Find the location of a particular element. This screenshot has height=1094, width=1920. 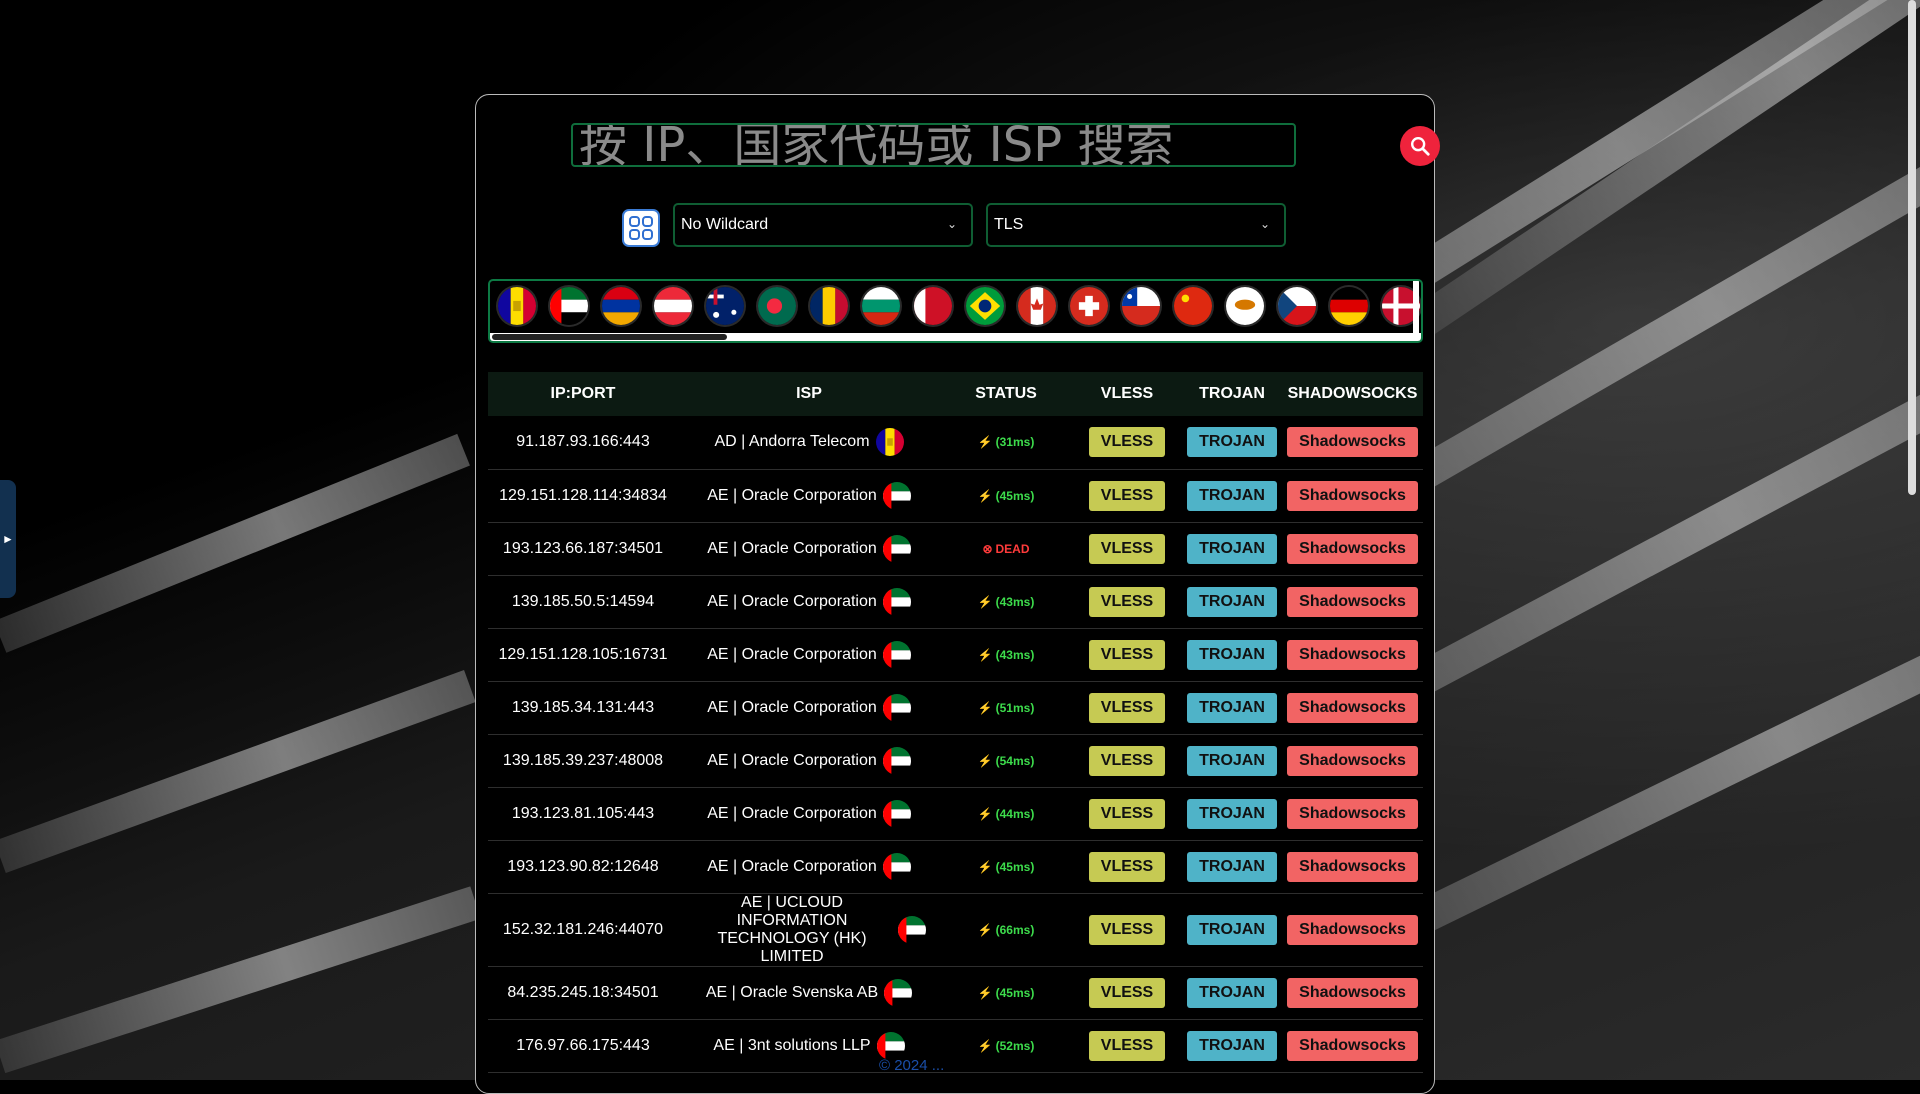

search-button is located at coordinates (1420, 146).